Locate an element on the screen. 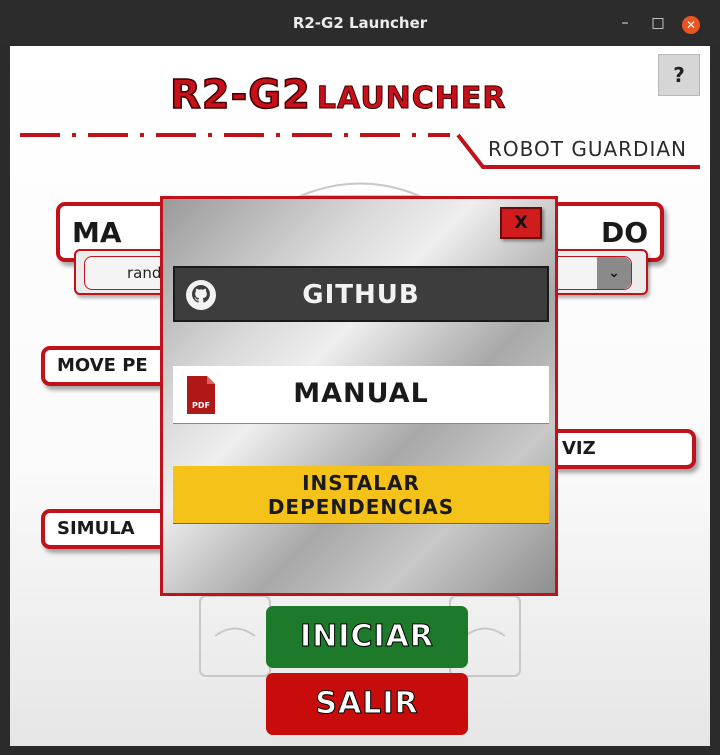 Image resolution: width=720 pixels, height=755 pixels. window-title: R2-G2 Launcher is located at coordinates (360, 23).